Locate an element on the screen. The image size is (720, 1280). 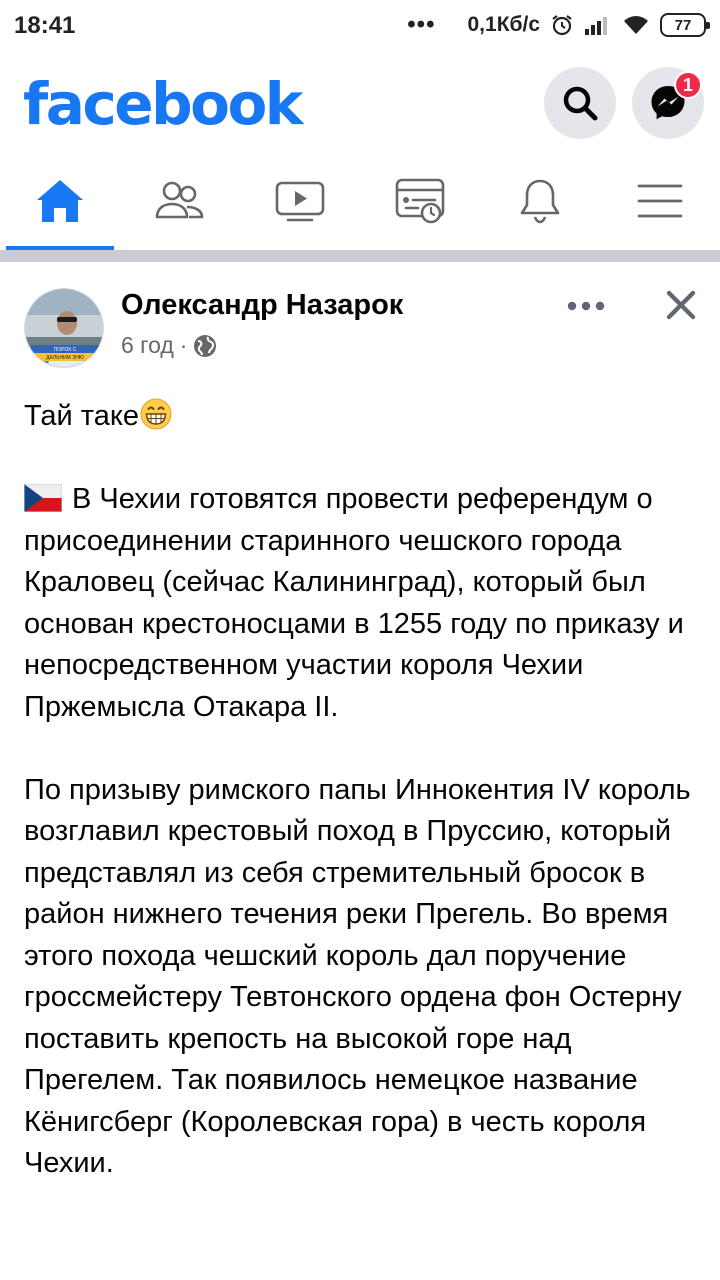
status-bar: 18:41 ••• 0,1Кб/с 77 is located at coordinates (360, 26).